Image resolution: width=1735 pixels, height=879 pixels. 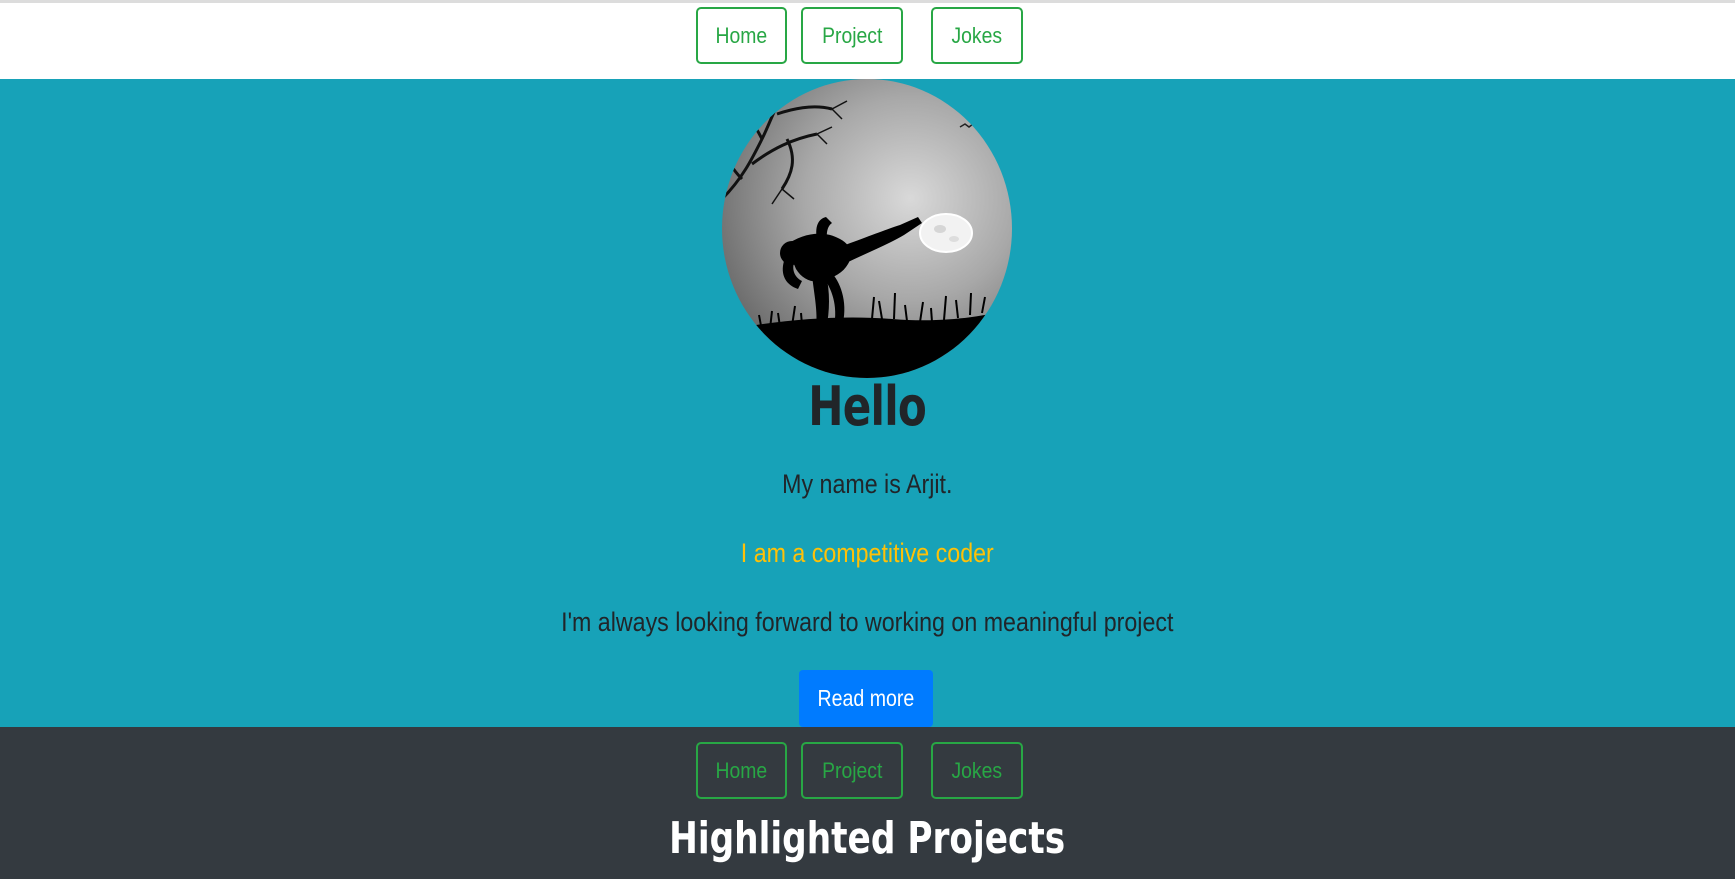 I want to click on read-more-label: Read more, so click(x=866, y=698).